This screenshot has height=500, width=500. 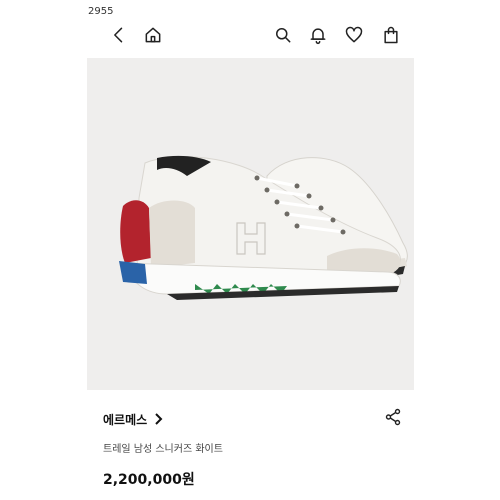 What do you see at coordinates (125, 420) in the screenshot?
I see `brand-name: 에르메스` at bounding box center [125, 420].